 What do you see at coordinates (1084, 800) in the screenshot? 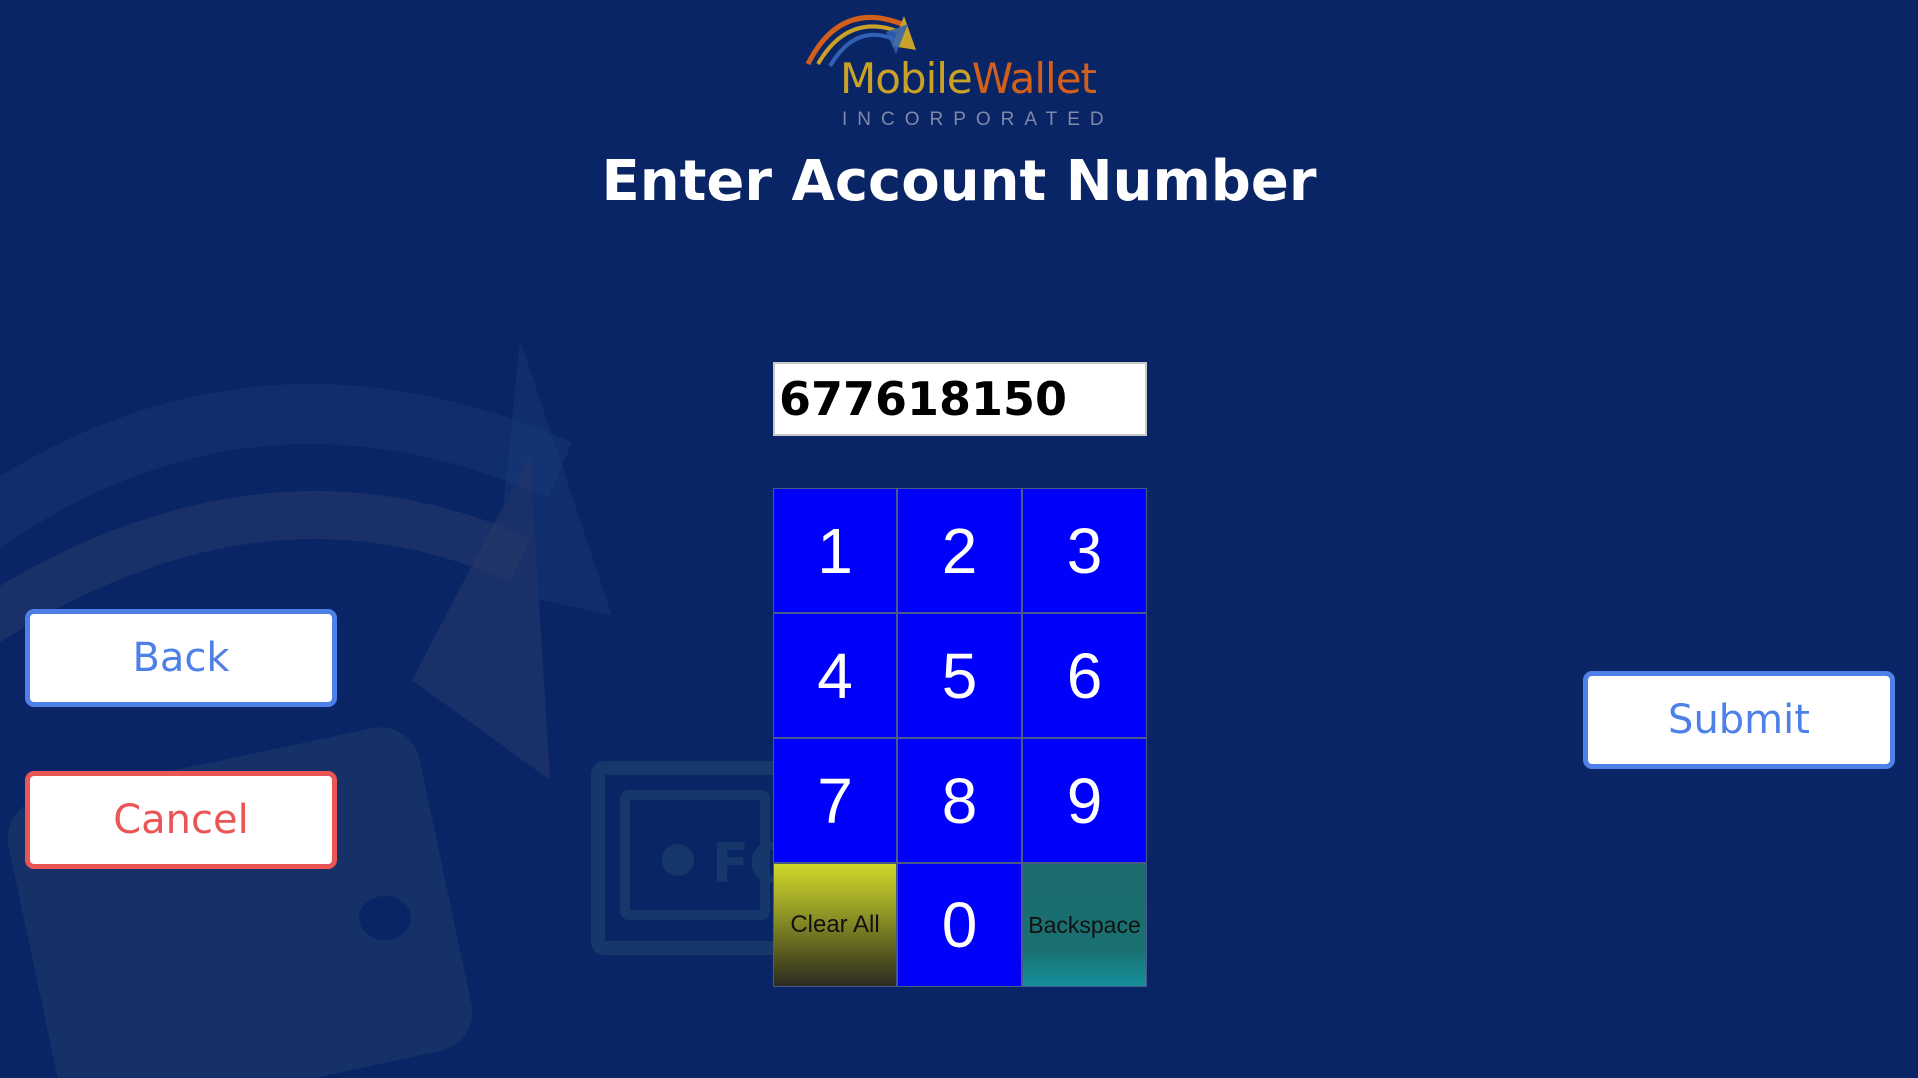
I see `key-9: 9` at bounding box center [1084, 800].